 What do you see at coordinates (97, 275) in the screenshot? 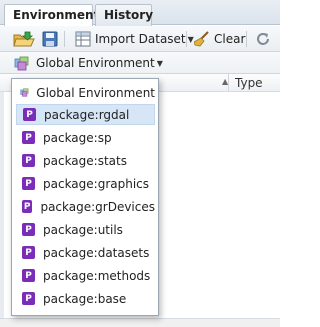
I see `menu-item-label: package:methods` at bounding box center [97, 275].